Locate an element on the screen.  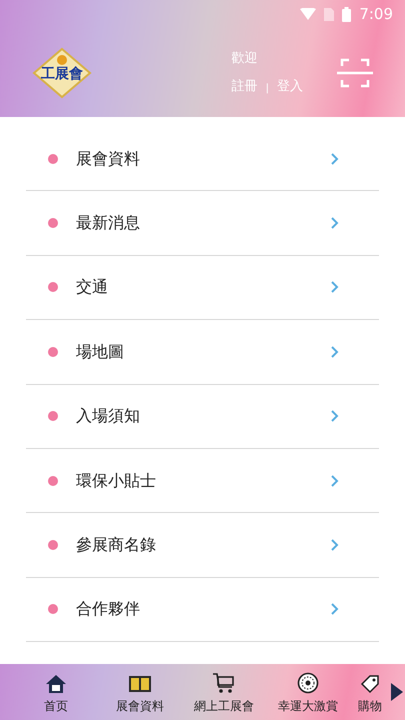
welcome-text: 歡迎 is located at coordinates (245, 59).